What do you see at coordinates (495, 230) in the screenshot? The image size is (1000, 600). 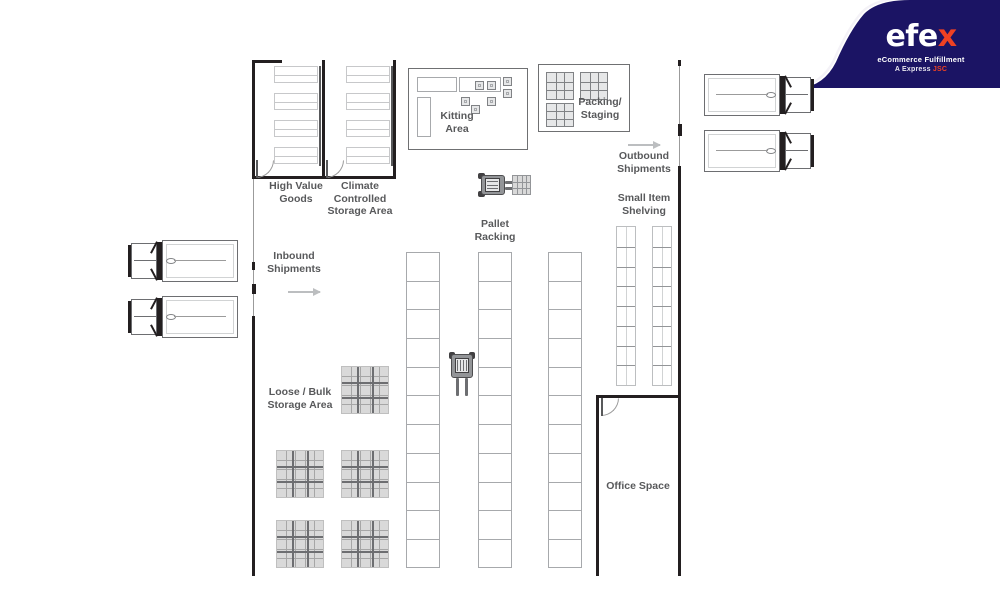 I see `label-pallet-racking: Pallet Racking` at bounding box center [495, 230].